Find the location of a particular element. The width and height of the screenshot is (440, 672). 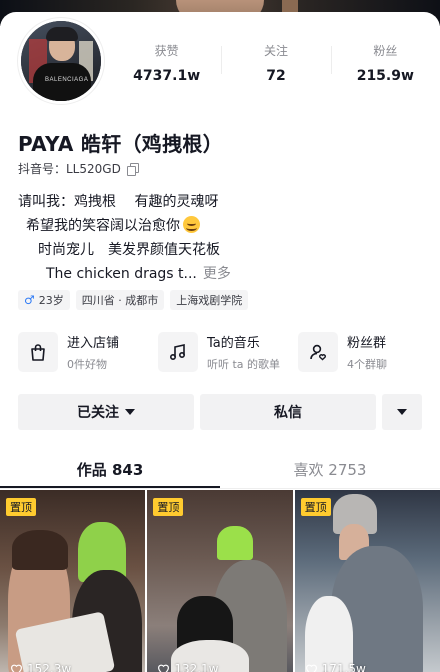

message-button: 私信 is located at coordinates (288, 412).